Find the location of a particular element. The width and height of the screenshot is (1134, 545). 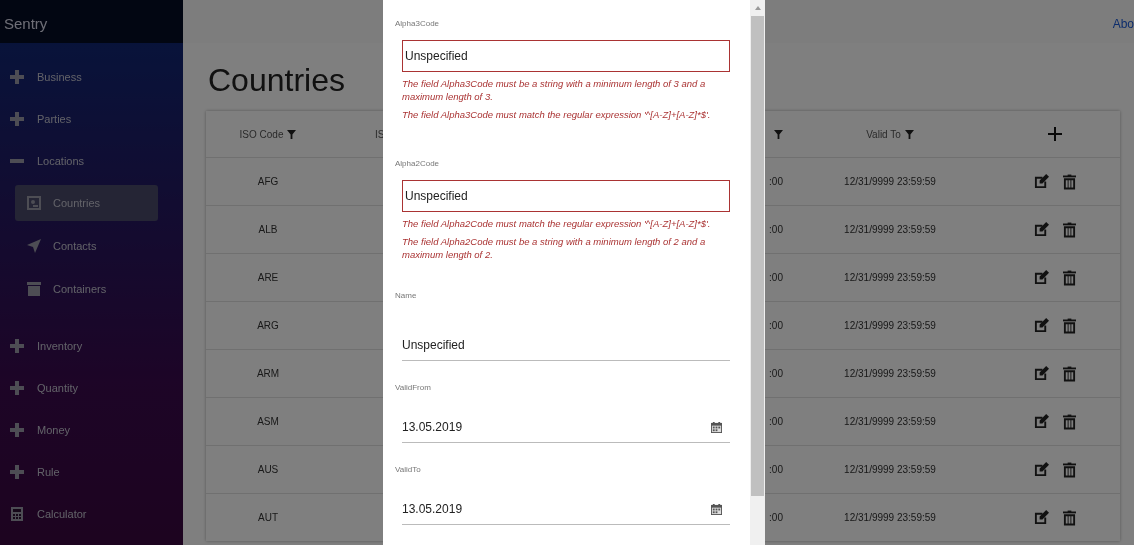

nav-subitem: Countries is located at coordinates (86, 203).